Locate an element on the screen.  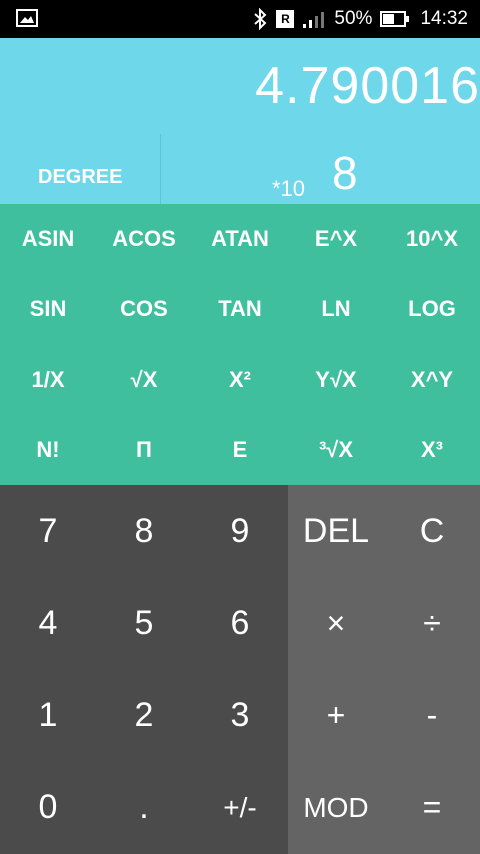
angle-mode-toggle: DEGREE is located at coordinates (80, 177).